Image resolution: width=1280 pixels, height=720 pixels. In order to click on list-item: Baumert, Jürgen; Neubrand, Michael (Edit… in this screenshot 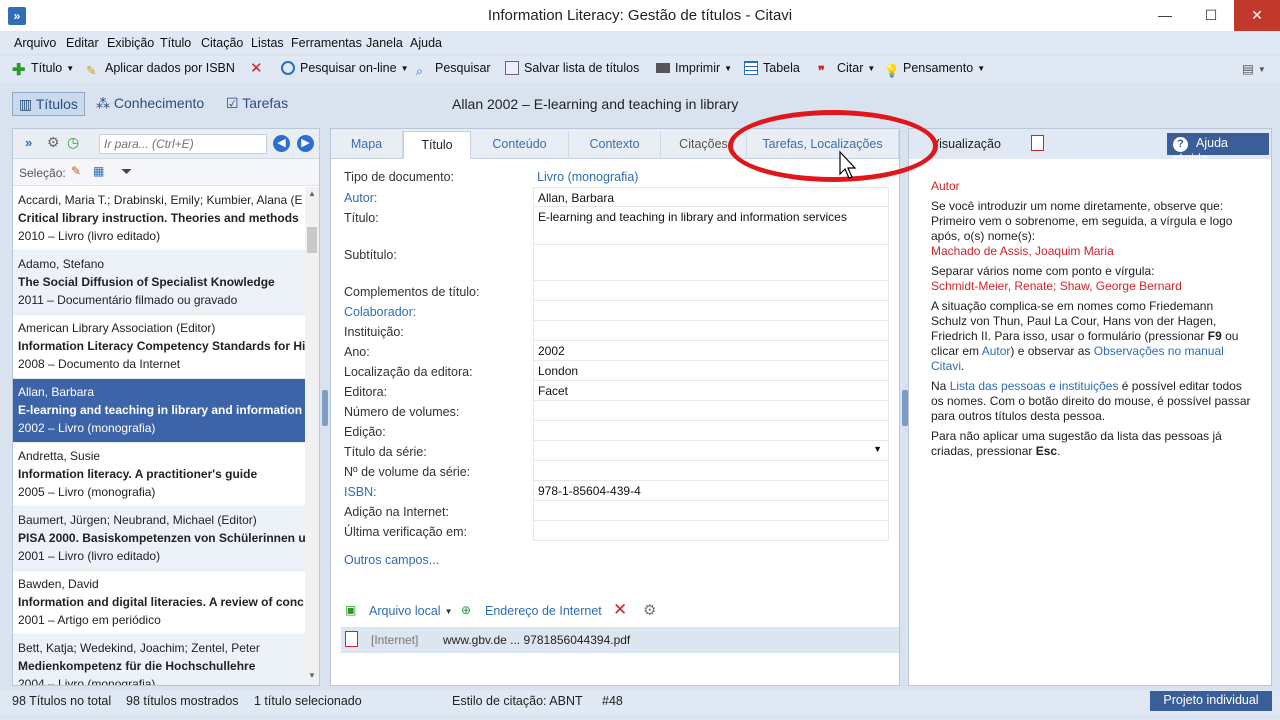, I will do `click(159, 539)`.